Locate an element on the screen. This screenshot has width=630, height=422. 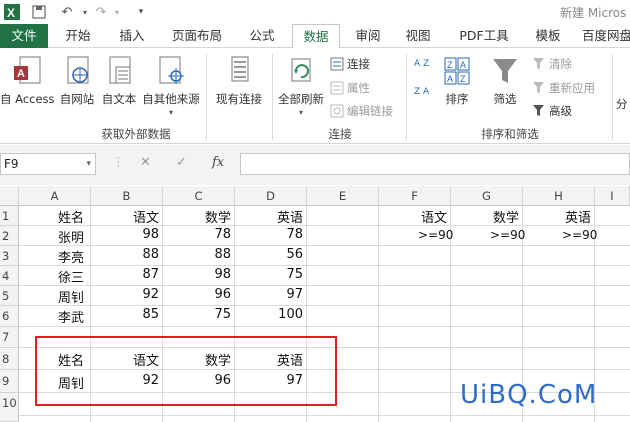
column-header-i: I is located at coordinates (612, 196).